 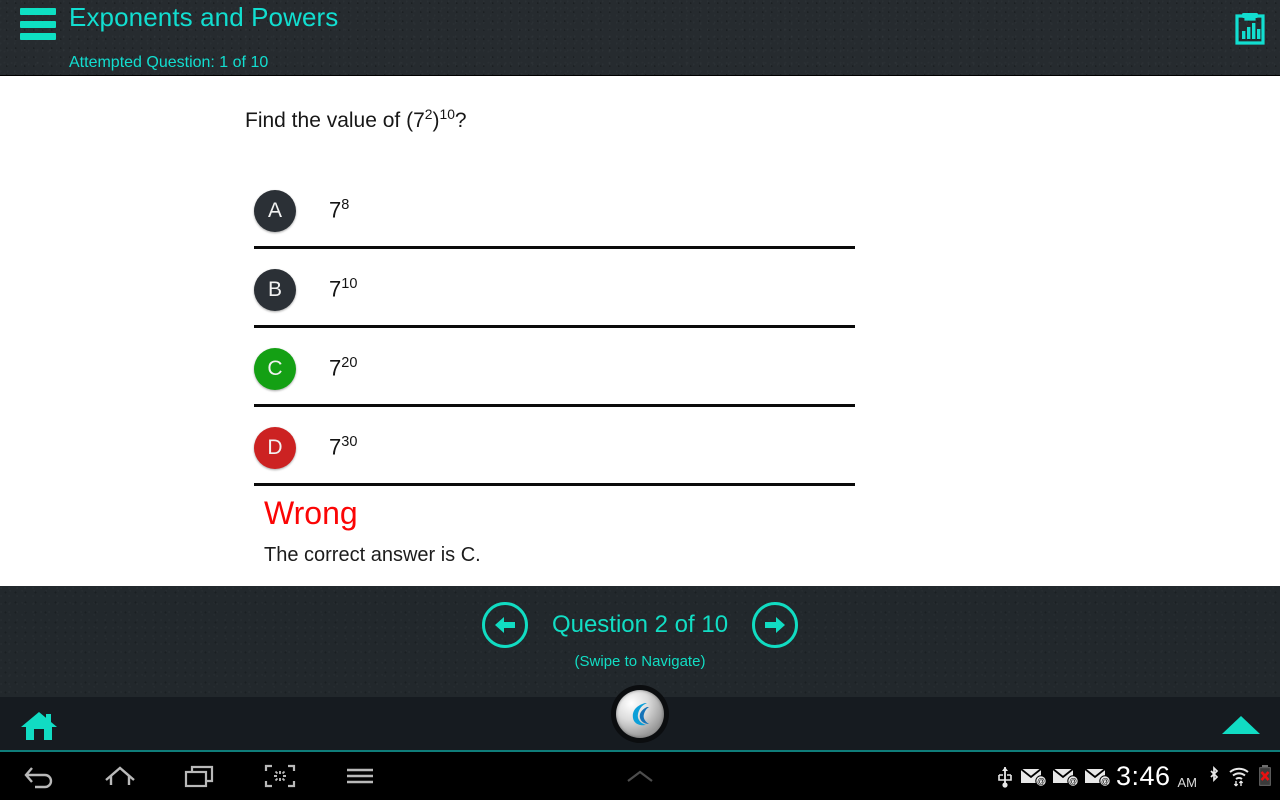 What do you see at coordinates (345, 205) in the screenshot?
I see `option-exponent: 8` at bounding box center [345, 205].